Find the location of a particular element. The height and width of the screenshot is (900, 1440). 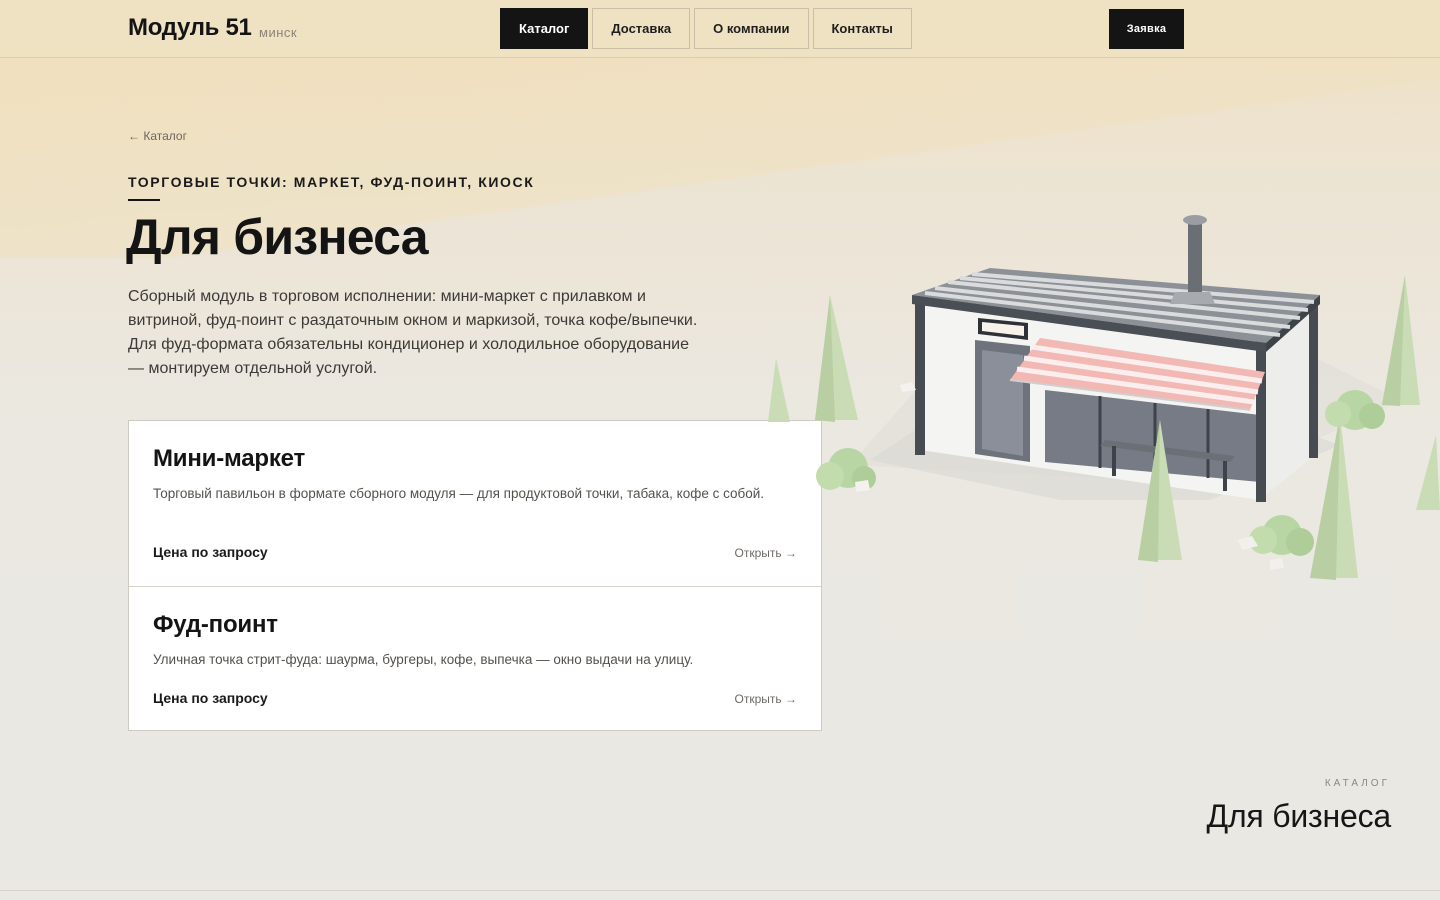

nav-item-about: О компании is located at coordinates (751, 28).